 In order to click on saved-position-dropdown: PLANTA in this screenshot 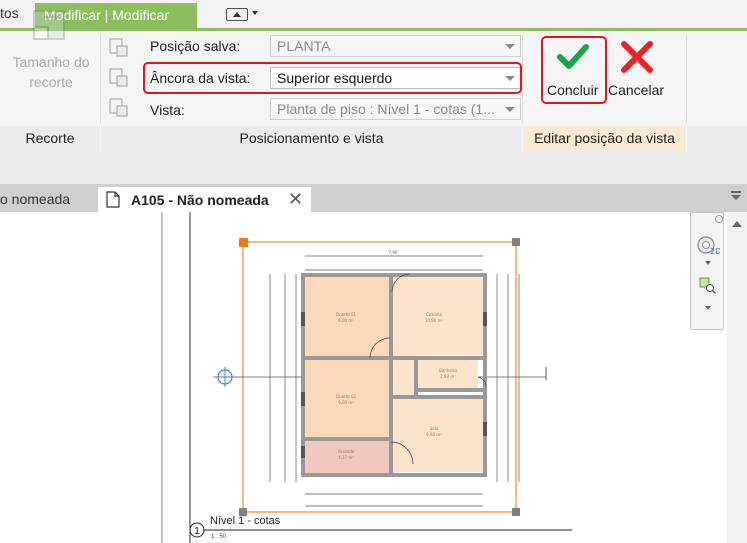, I will do `click(395, 46)`.